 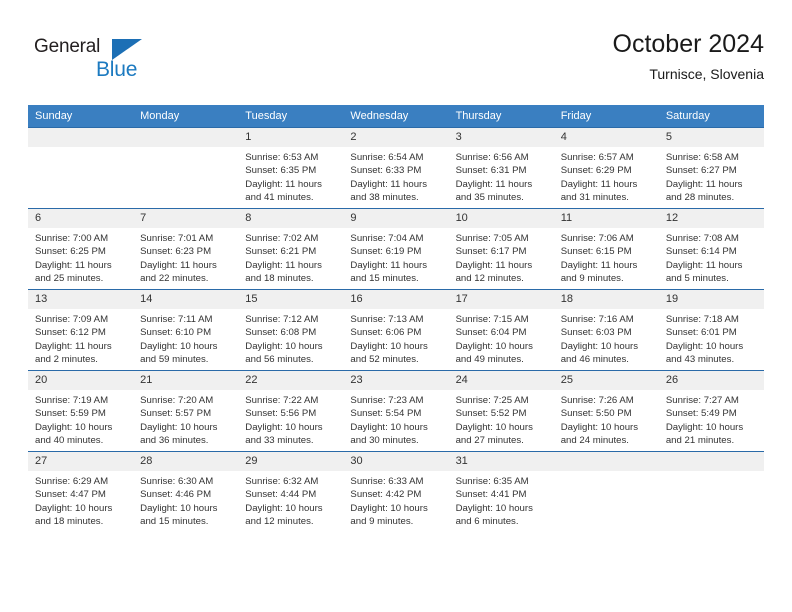 What do you see at coordinates (489, 360) in the screenshot?
I see `daylight-text-line2: and 49 minutes.` at bounding box center [489, 360].